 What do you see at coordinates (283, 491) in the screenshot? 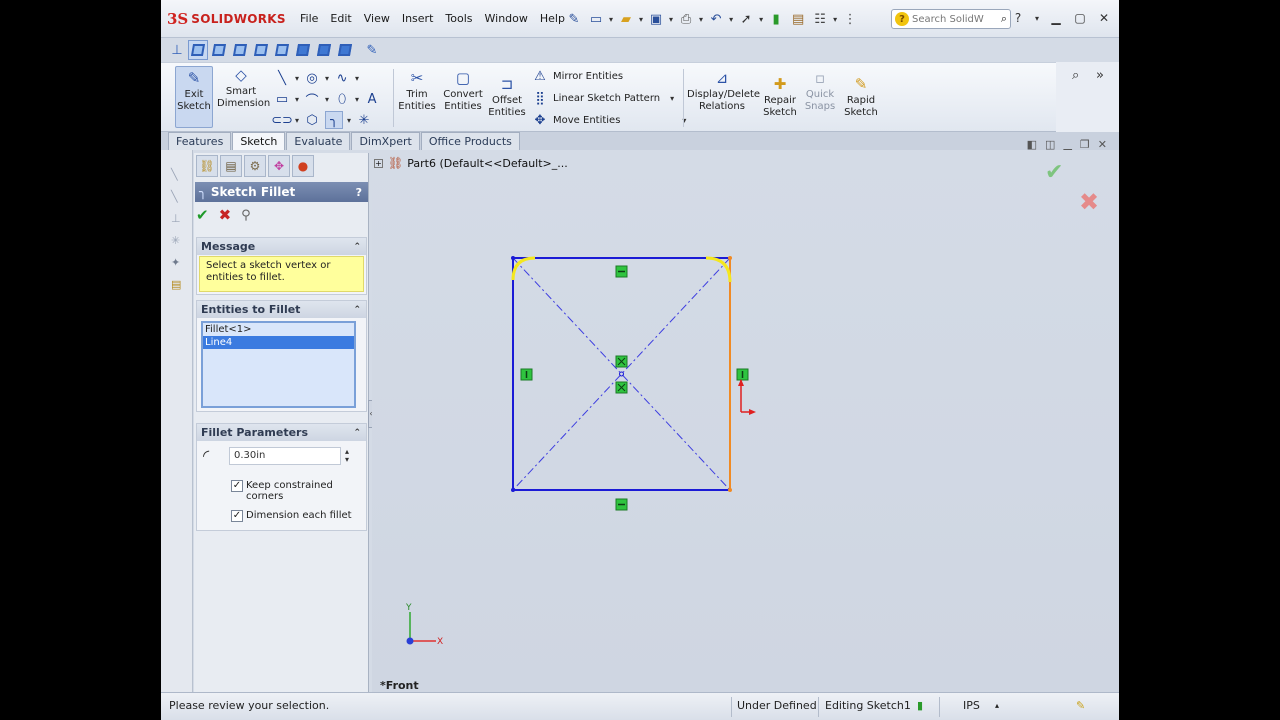
I see `keep-constrained-corners-checkbox: ✓ Keep constrained corners` at bounding box center [283, 491].